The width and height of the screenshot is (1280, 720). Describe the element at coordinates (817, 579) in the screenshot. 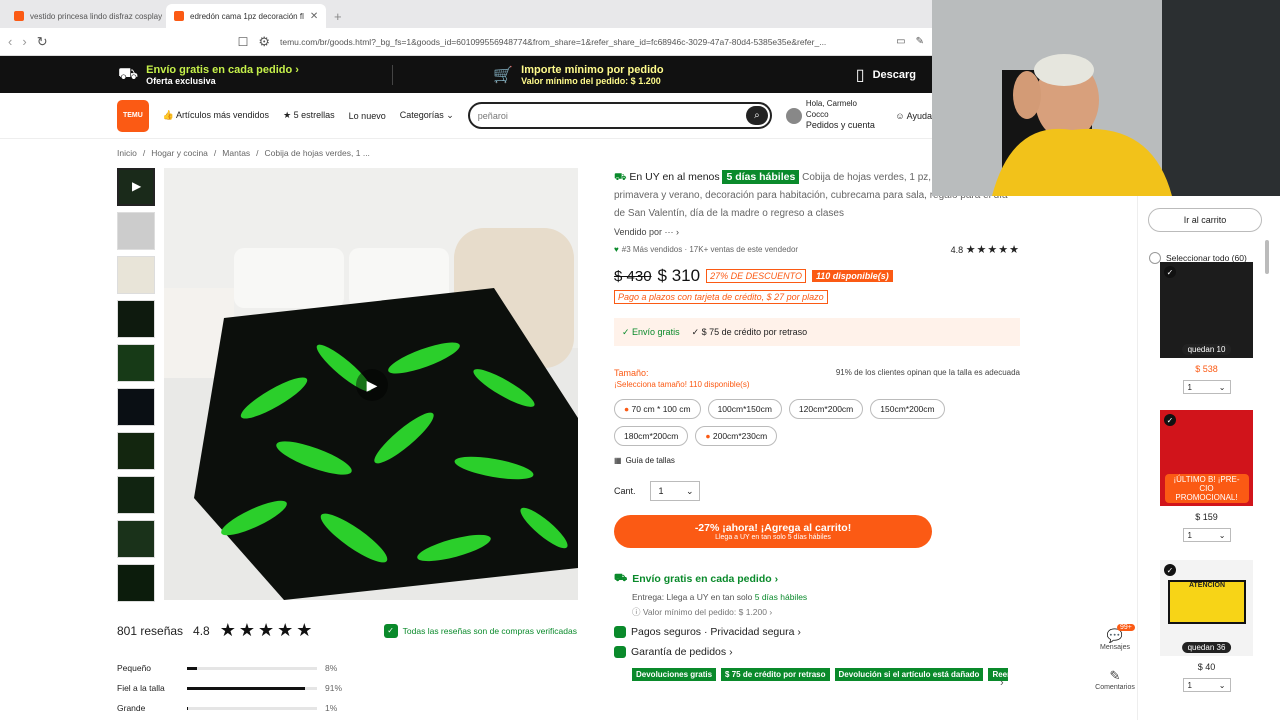

I see `shipping-title: ⛟ Envío gratis en cada pedido ›` at that location.